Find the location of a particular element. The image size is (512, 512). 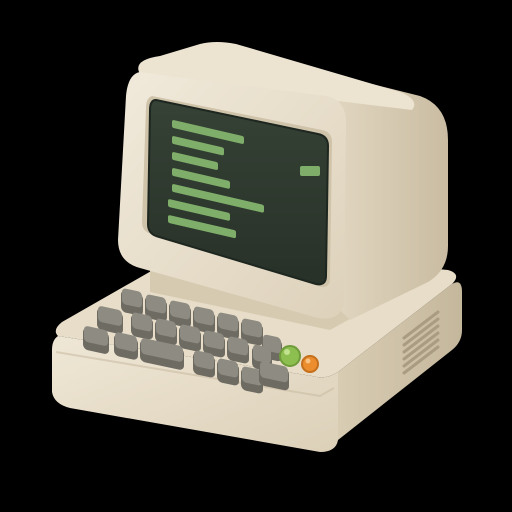

orange-power-button is located at coordinates (310, 364).